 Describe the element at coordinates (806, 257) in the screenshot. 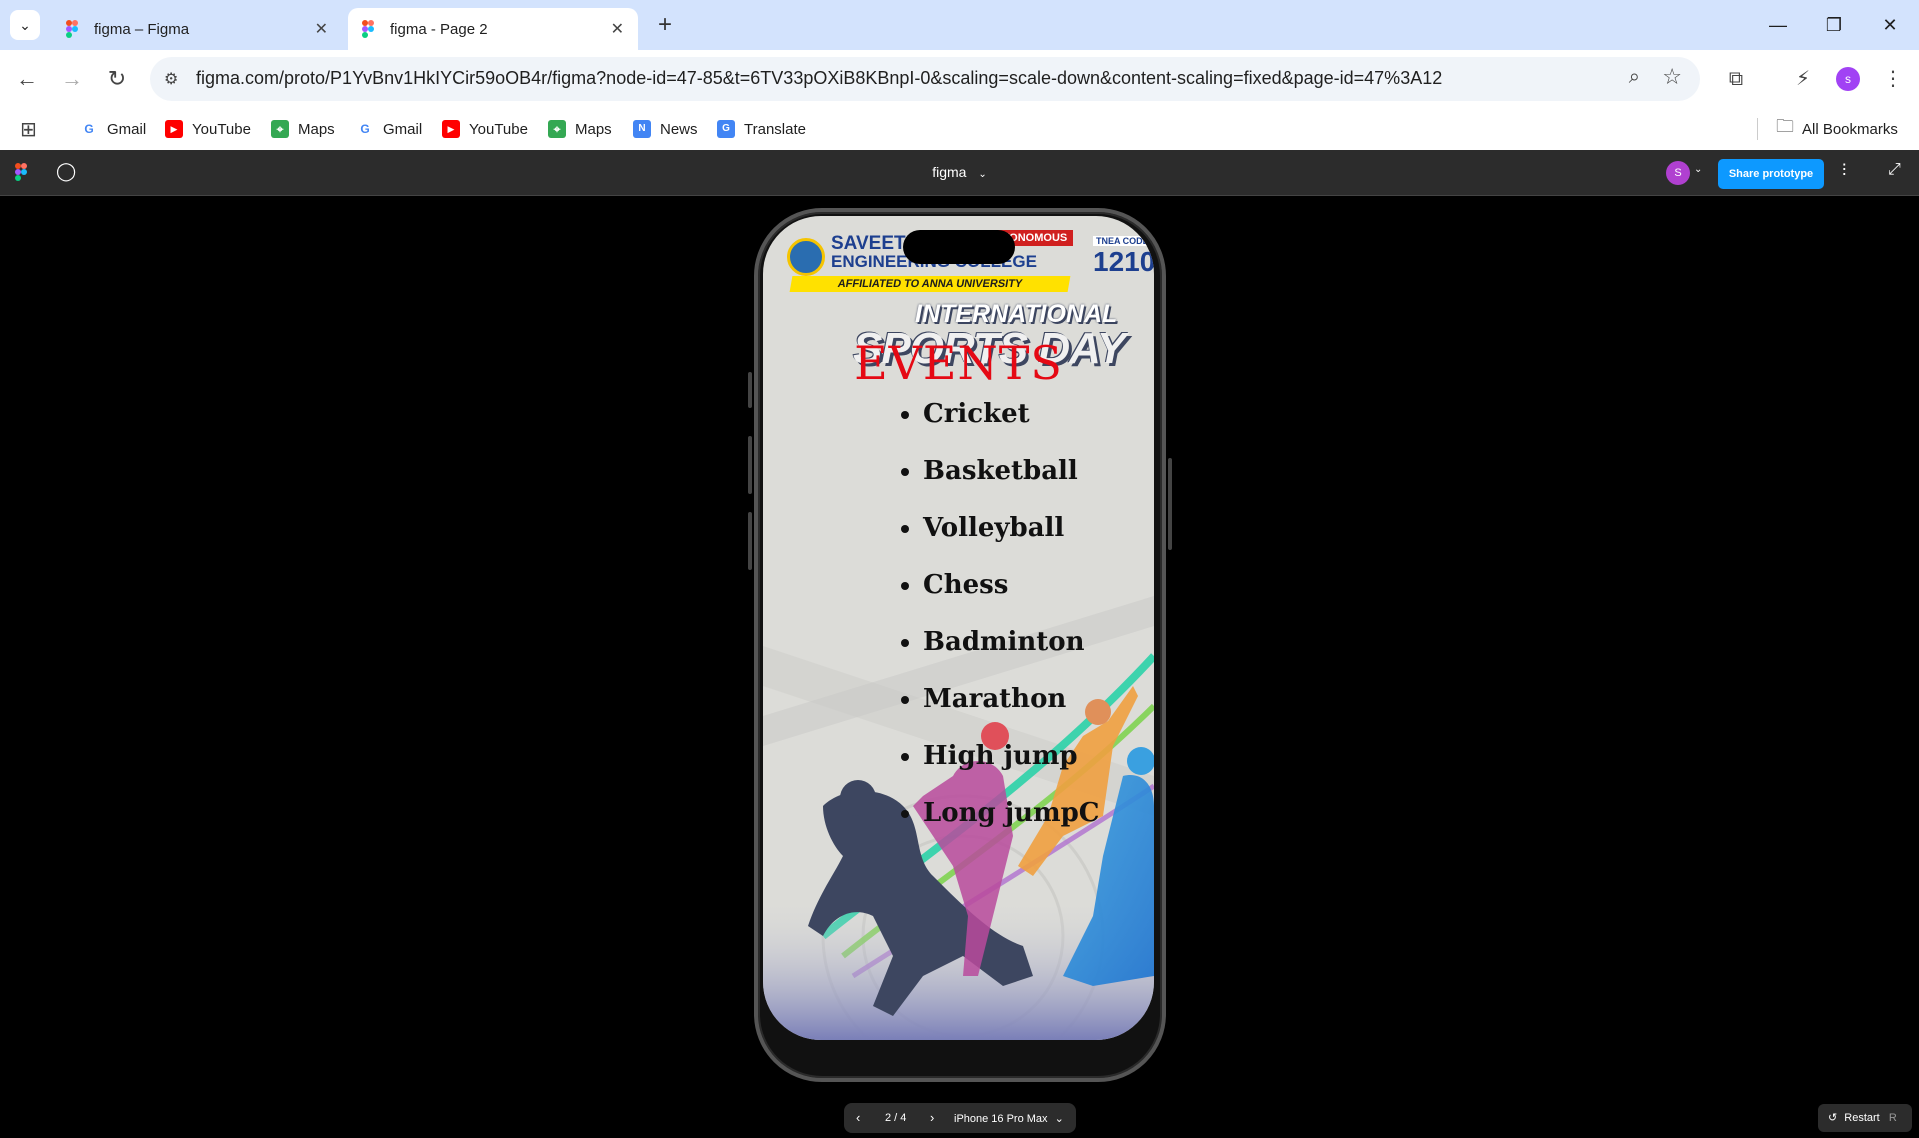

I see `college-logo-icon` at that location.